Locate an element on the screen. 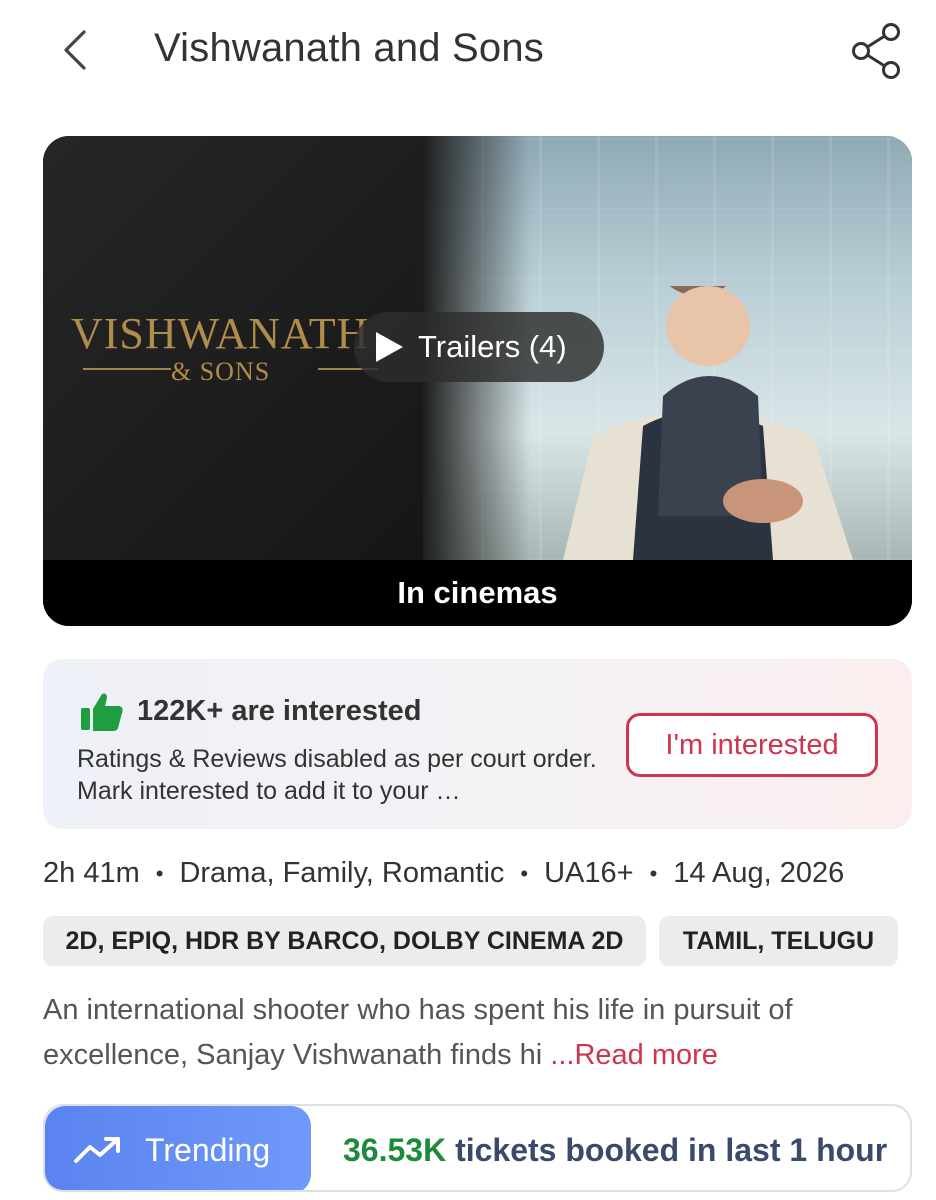 The height and width of the screenshot is (1200, 936). share-button is located at coordinates (877, 51).